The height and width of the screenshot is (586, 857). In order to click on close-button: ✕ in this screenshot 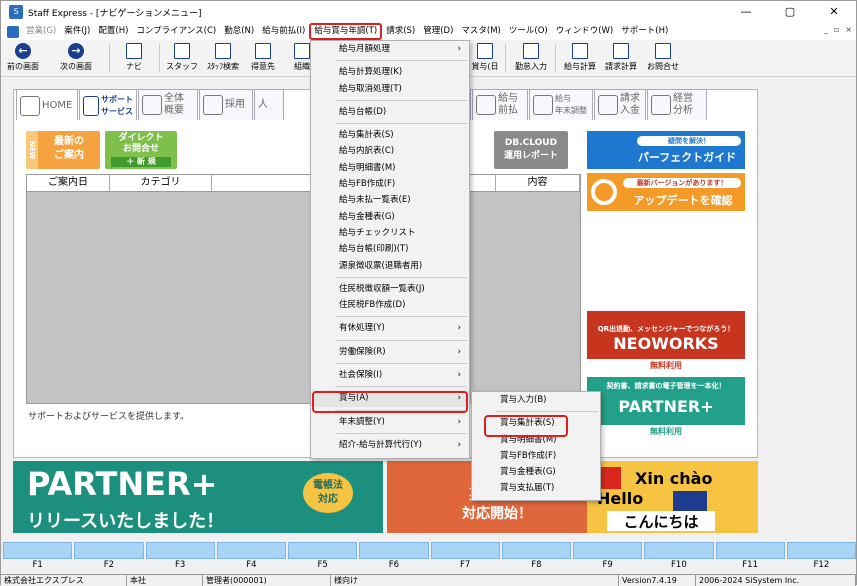, I will do `click(834, 12)`.